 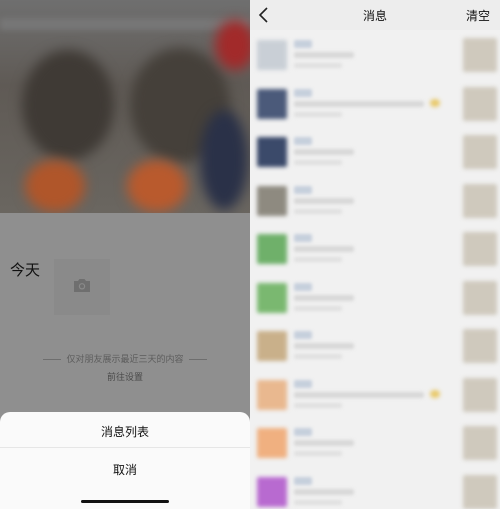 I want to click on clear-button: 清空, so click(x=478, y=15).